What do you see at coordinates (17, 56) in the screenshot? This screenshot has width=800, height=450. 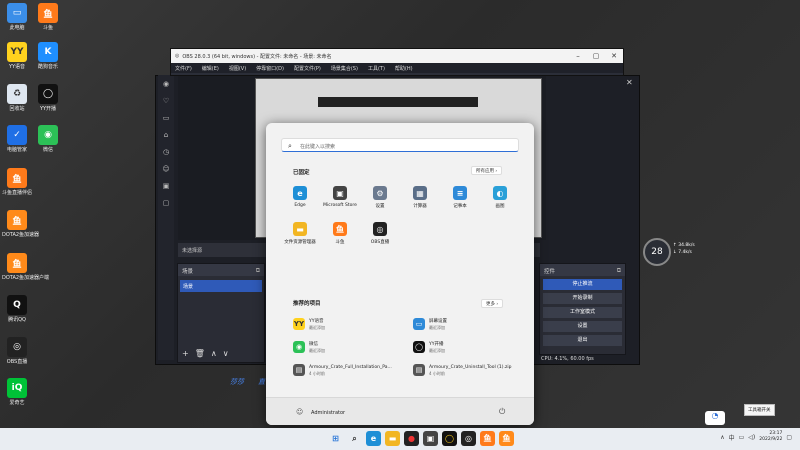 I see `desktop-icon: YY YY语音` at bounding box center [17, 56].